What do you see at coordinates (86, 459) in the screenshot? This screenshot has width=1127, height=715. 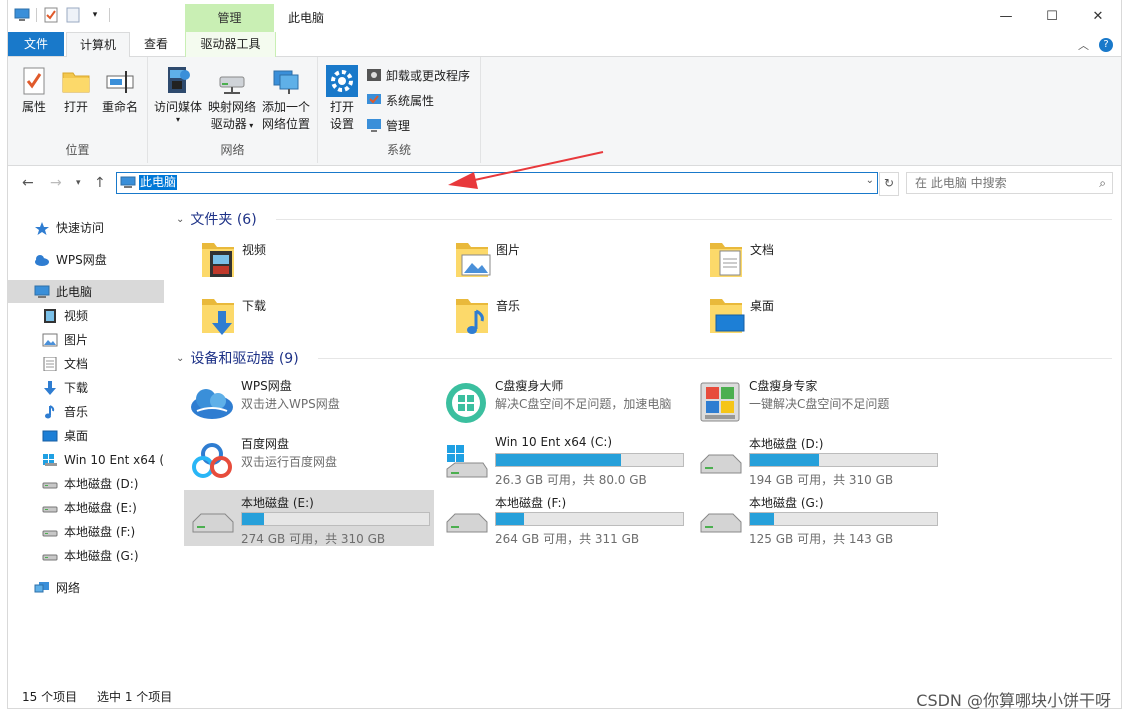 I see `sidebar-item-drive-c: Win 10 Ent x64 (C` at bounding box center [86, 459].